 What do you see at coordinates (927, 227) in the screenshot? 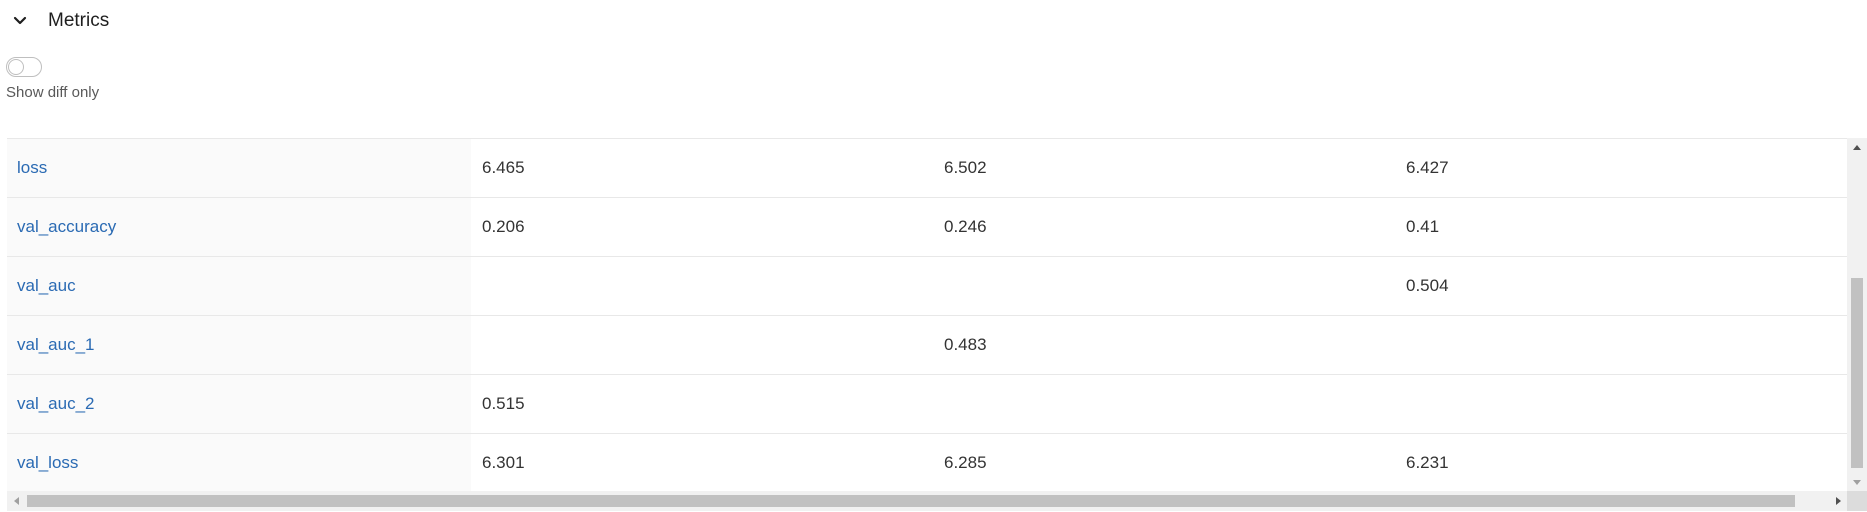
I see `table-row: val_accuracy 0.206 0.246 0.41` at bounding box center [927, 227].